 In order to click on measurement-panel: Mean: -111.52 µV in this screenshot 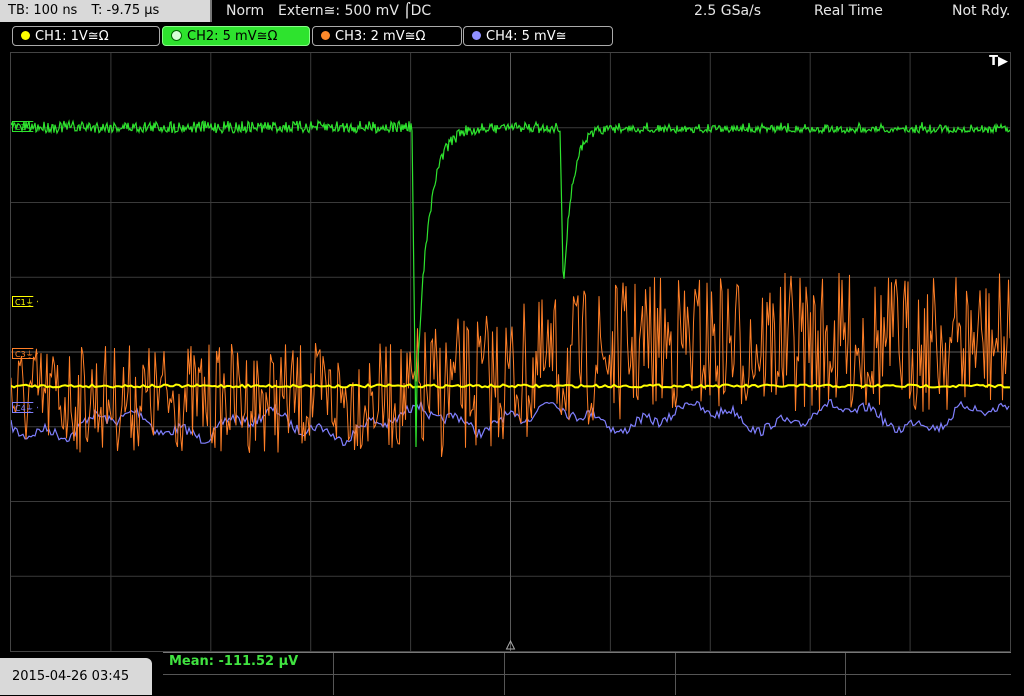, I will do `click(587, 674)`.